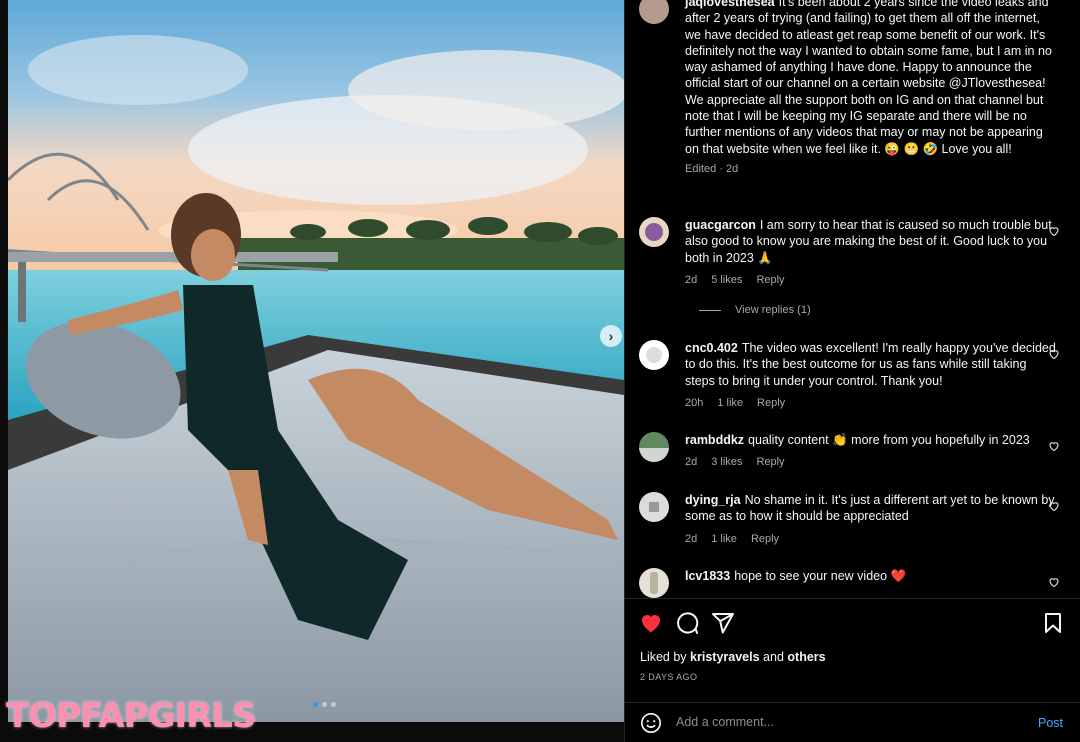  Describe the element at coordinates (663, 657) in the screenshot. I see `liked-by-prefix: Liked by` at that location.